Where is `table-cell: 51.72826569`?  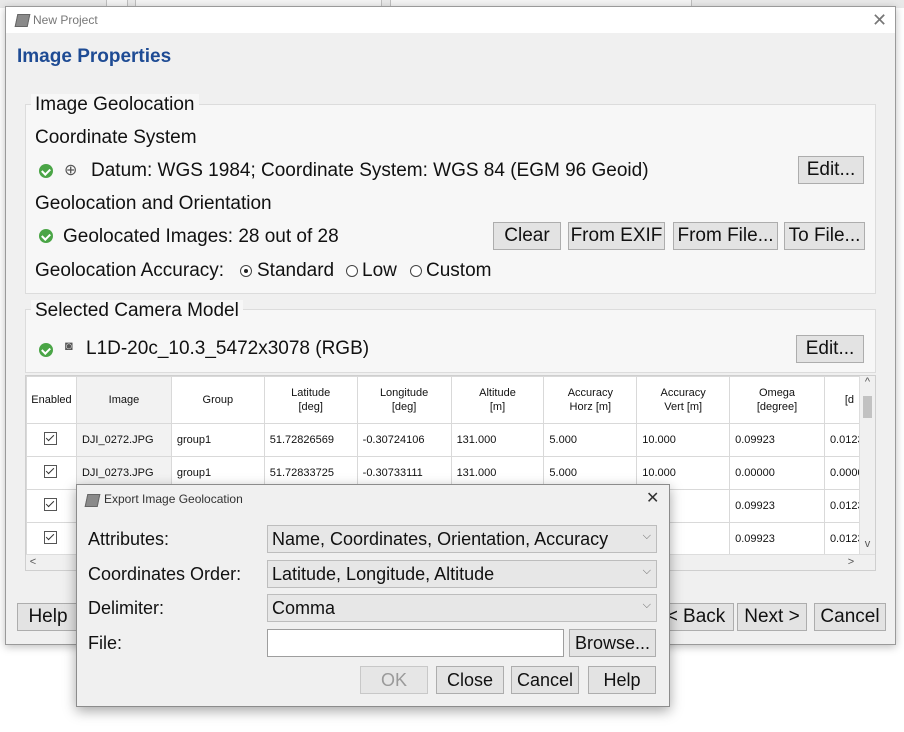 table-cell: 51.72826569 is located at coordinates (310, 440).